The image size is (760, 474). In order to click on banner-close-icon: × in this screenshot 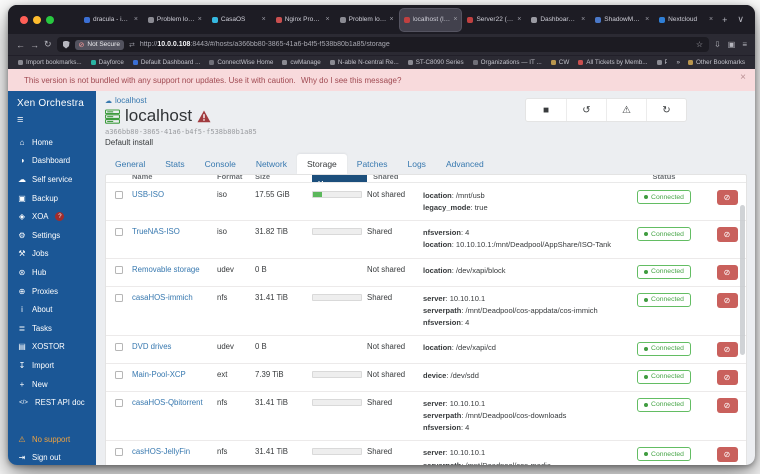, I will do `click(743, 77)`.